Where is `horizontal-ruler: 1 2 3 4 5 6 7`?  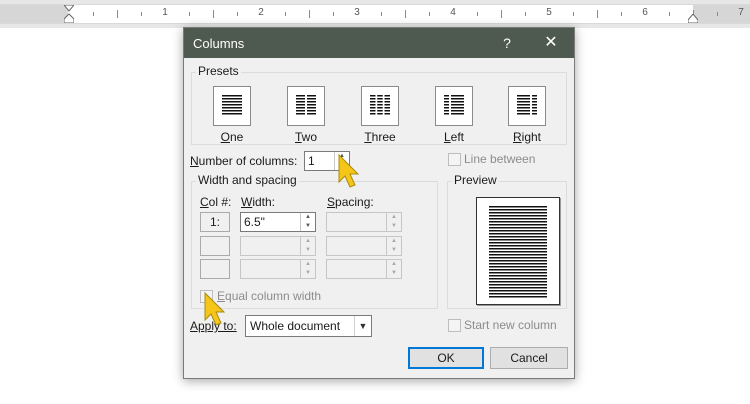
horizontal-ruler: 1 2 3 4 5 6 7 is located at coordinates (375, 14).